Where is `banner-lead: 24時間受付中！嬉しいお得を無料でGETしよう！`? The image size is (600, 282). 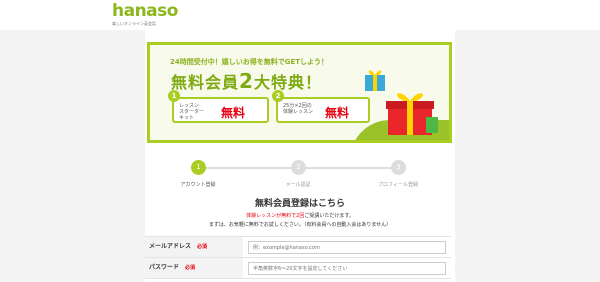 banner-lead: 24時間受付中！嬉しいお得を無料でGETしよう！ is located at coordinates (249, 62).